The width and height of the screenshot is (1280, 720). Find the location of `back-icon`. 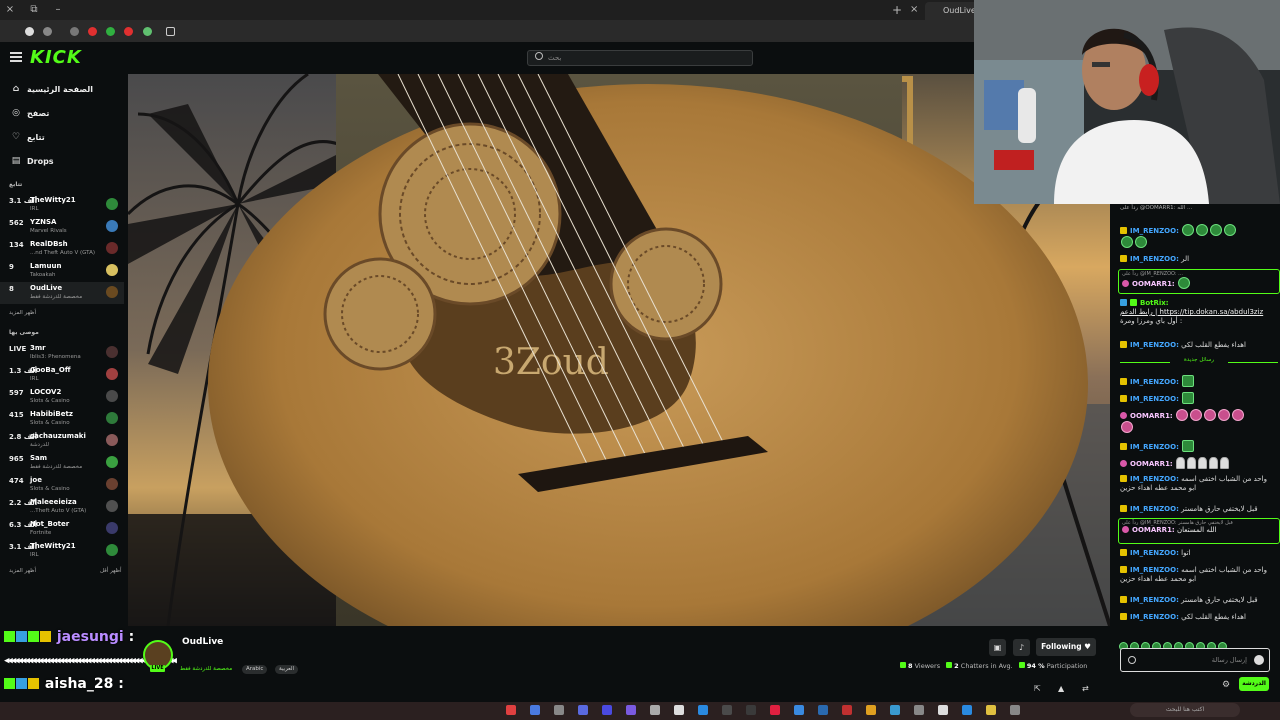

back-icon is located at coordinates (29, 31).